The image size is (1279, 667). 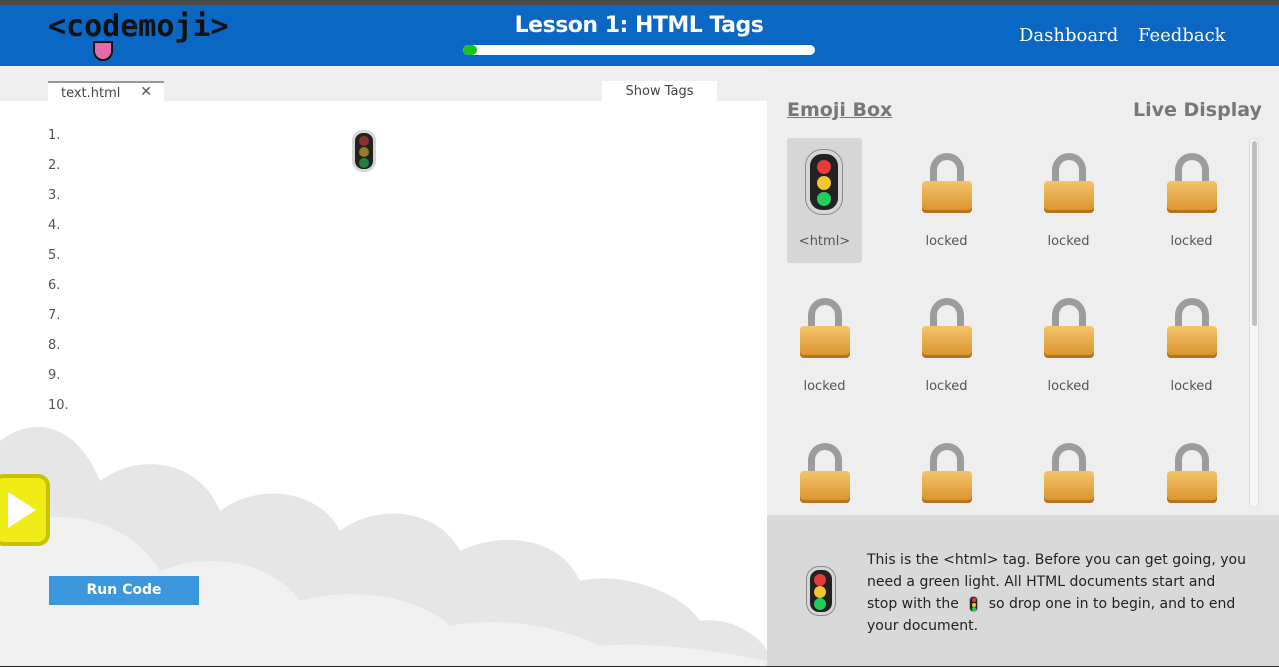 I want to click on logo-tongue-icon, so click(x=103, y=51).